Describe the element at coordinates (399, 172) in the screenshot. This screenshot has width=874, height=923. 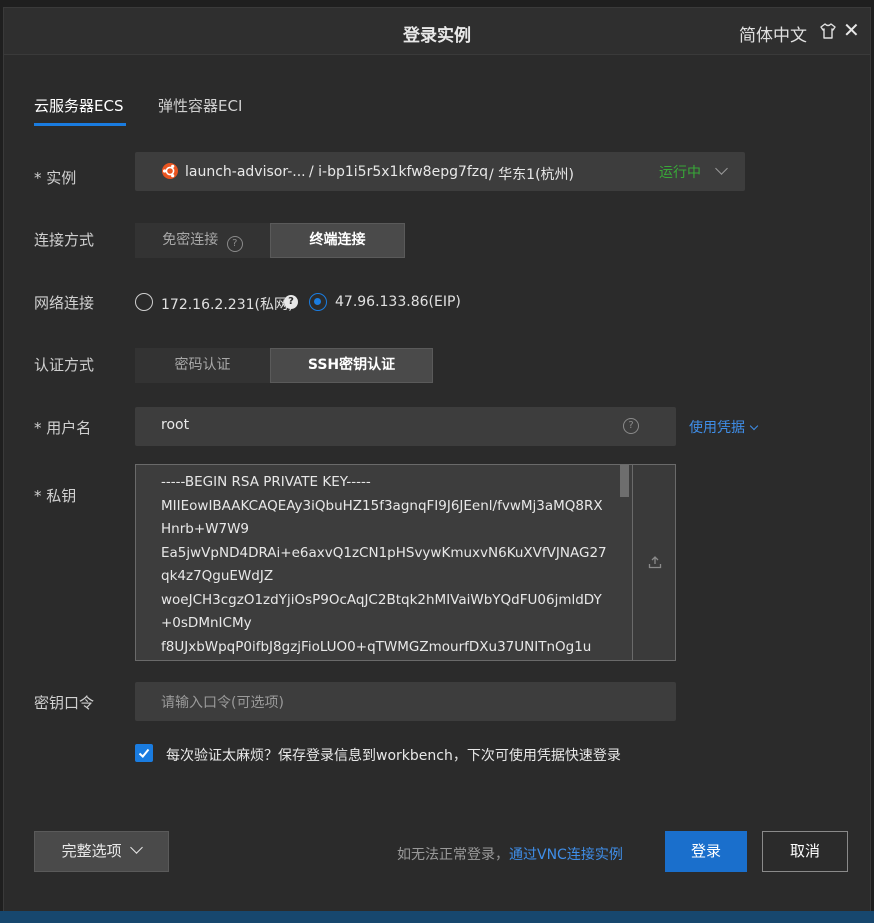
I see `instance-id: / i-bp1i5r5x1kfw8epg7fzq` at that location.